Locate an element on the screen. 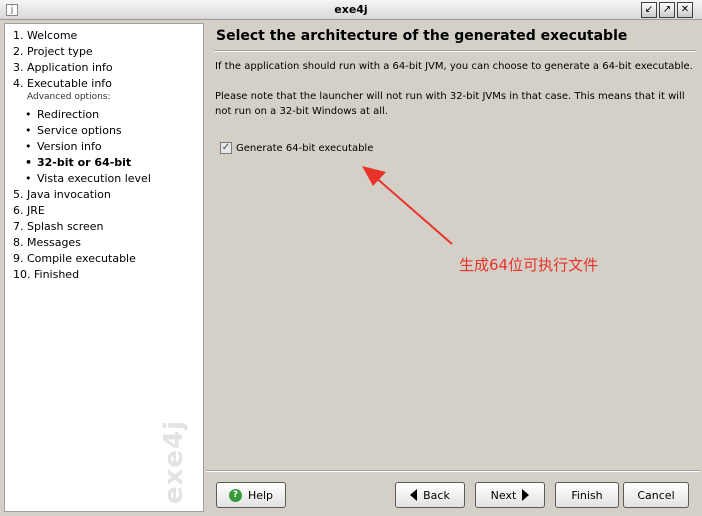 Image resolution: width=702 pixels, height=516 pixels. substep-version-info: • Version info is located at coordinates (63, 147).